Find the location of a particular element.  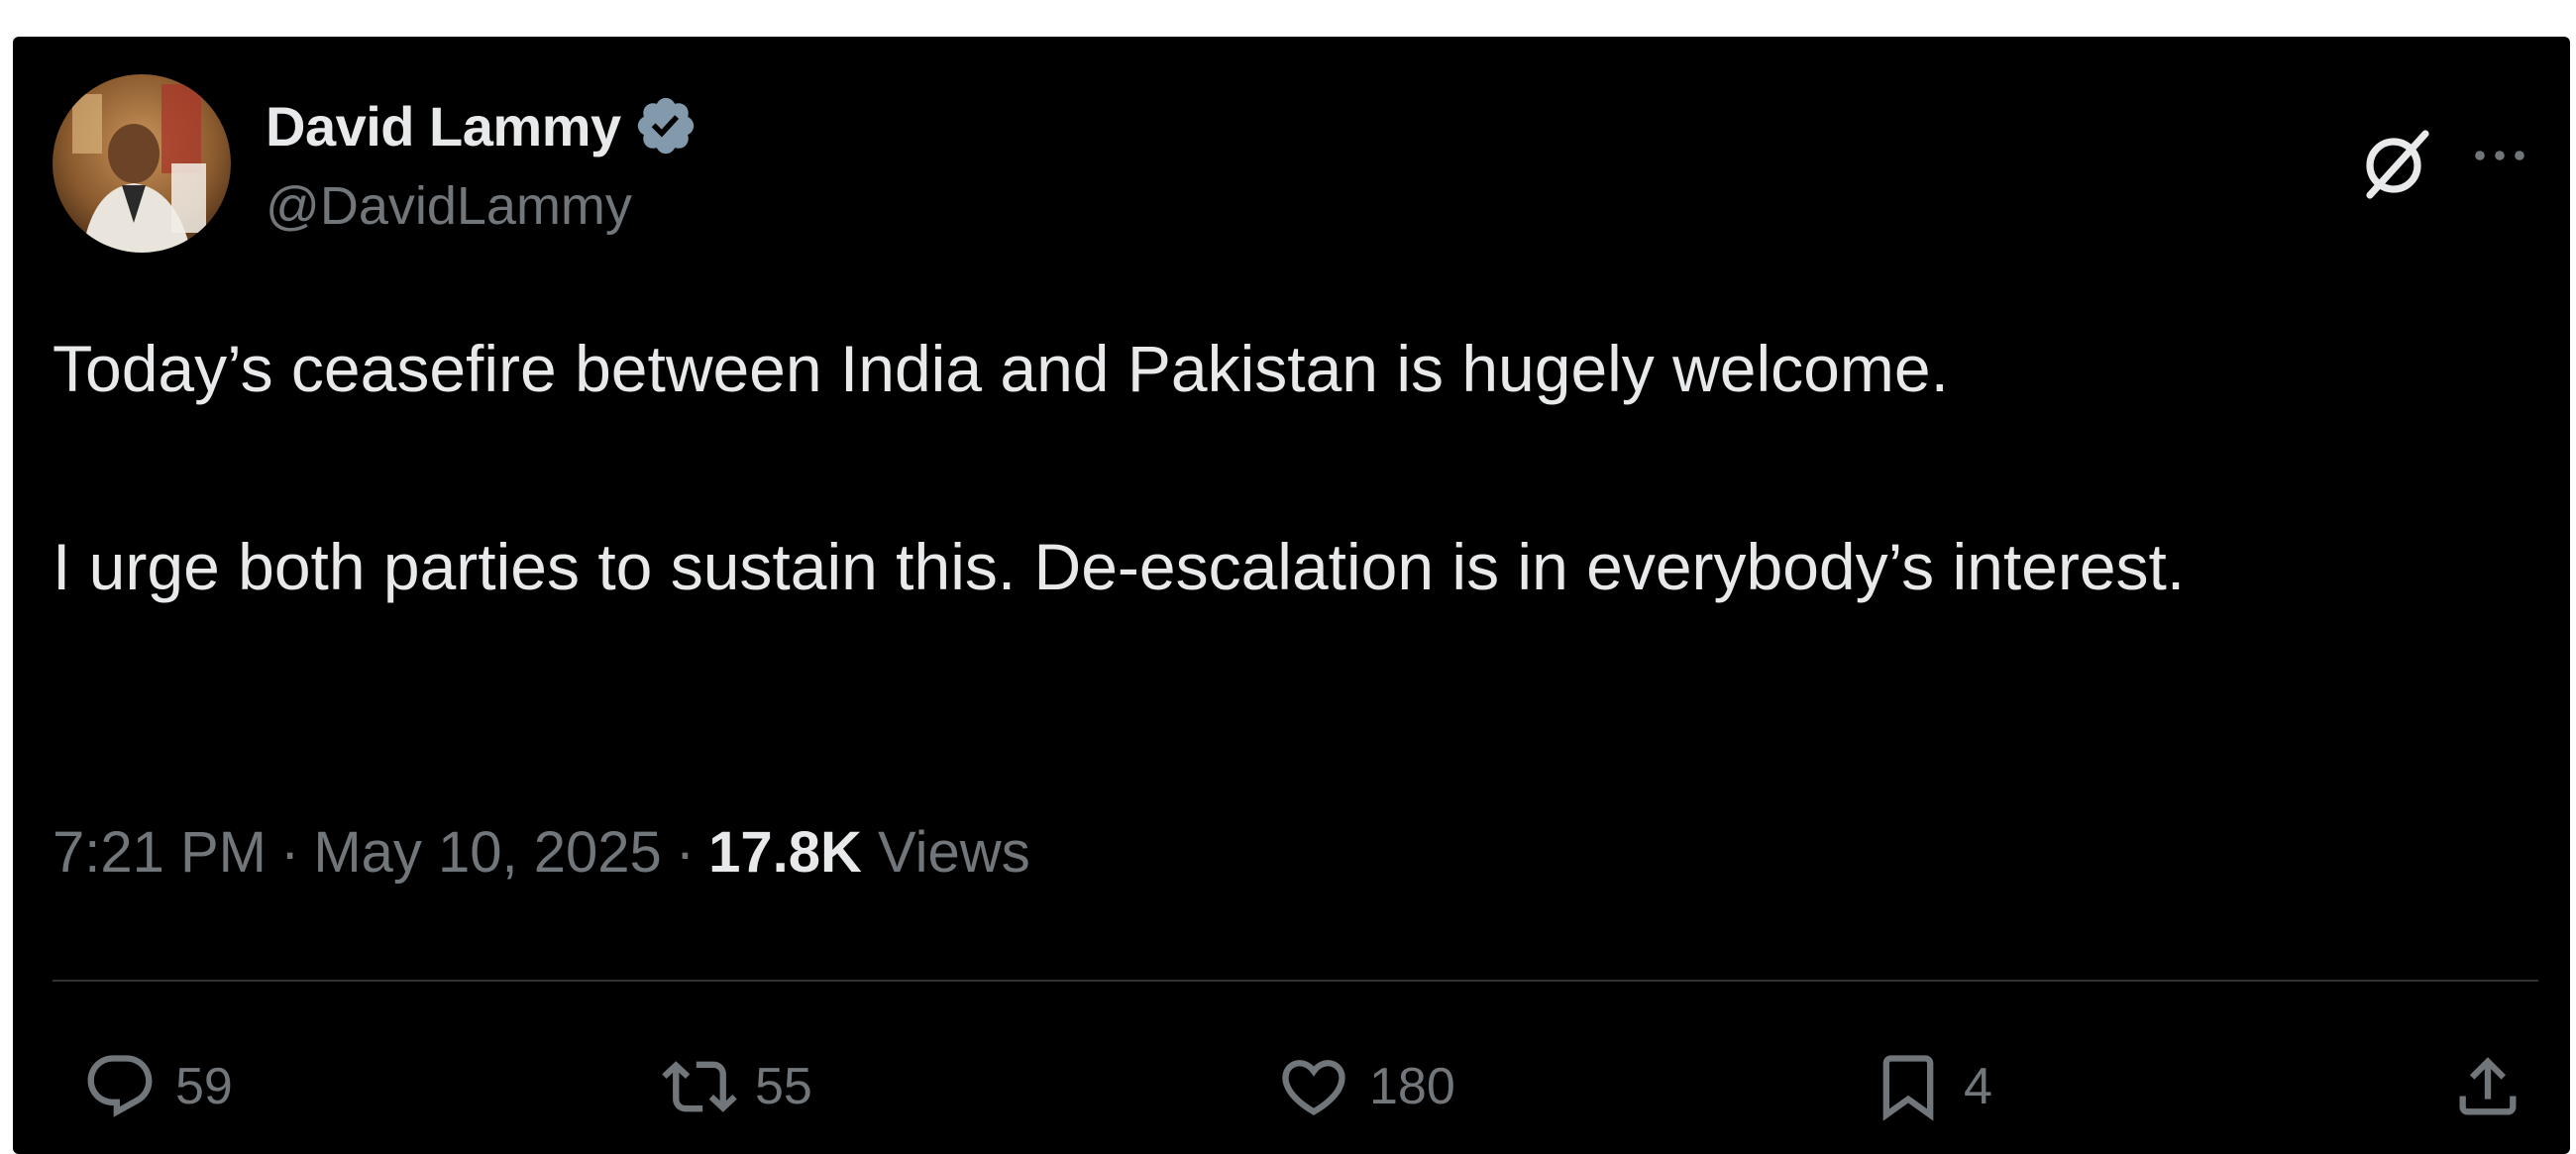

avatar is located at coordinates (142, 163).